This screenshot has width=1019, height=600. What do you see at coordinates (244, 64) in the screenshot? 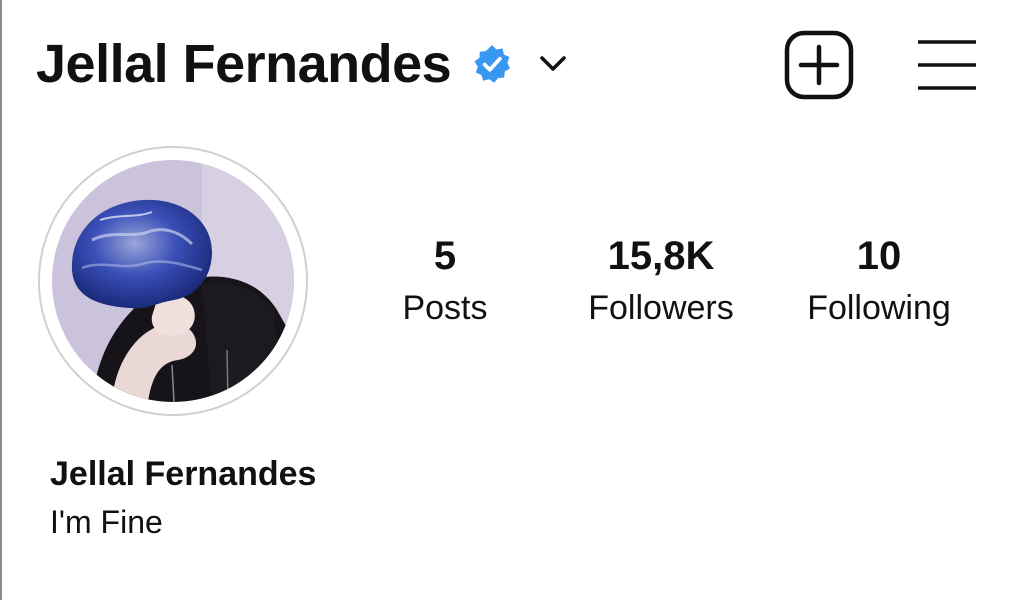
I see `header-username: Jellal Fernandes` at bounding box center [244, 64].